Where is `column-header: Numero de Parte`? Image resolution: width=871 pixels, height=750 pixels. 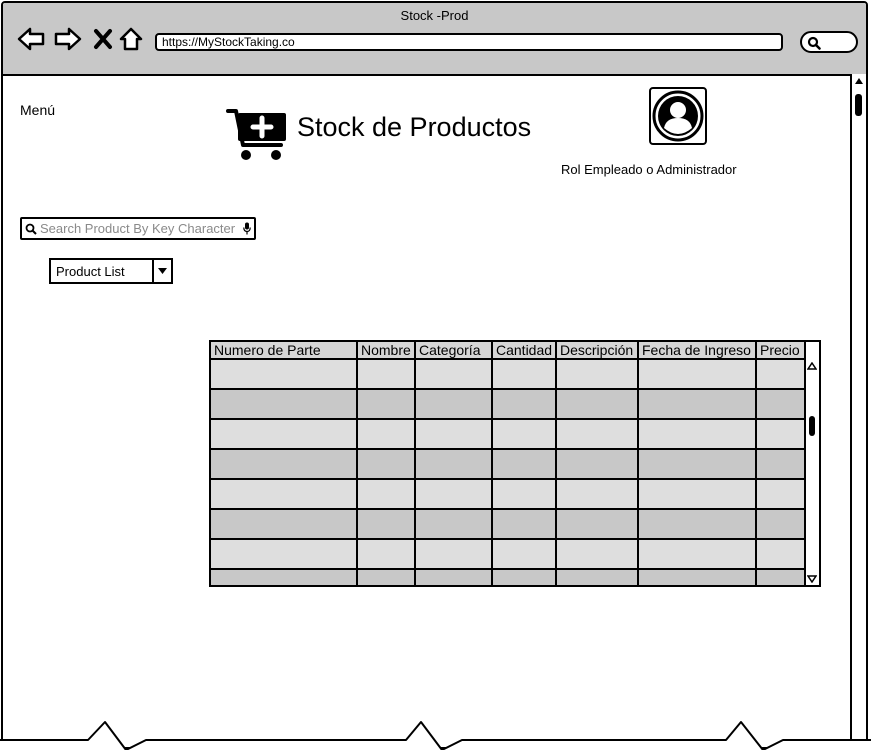
column-header: Numero de Parte is located at coordinates (284, 351).